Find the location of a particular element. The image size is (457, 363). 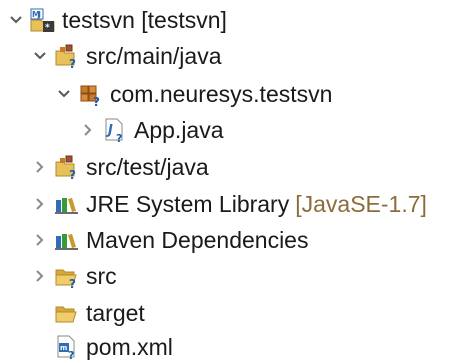

tree-item-project: M J * testsvn [testsvn] is located at coordinates (116, 20).